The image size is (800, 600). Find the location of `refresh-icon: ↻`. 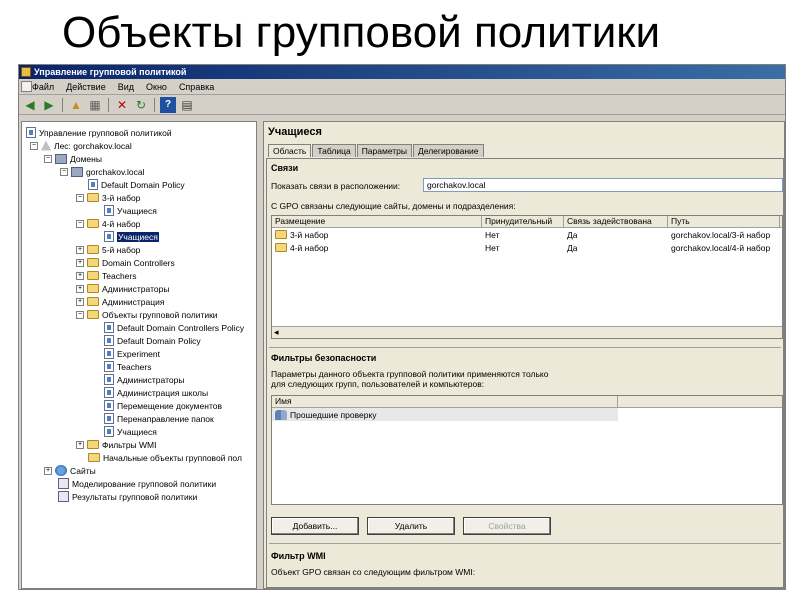

refresh-icon: ↻ is located at coordinates (141, 105).